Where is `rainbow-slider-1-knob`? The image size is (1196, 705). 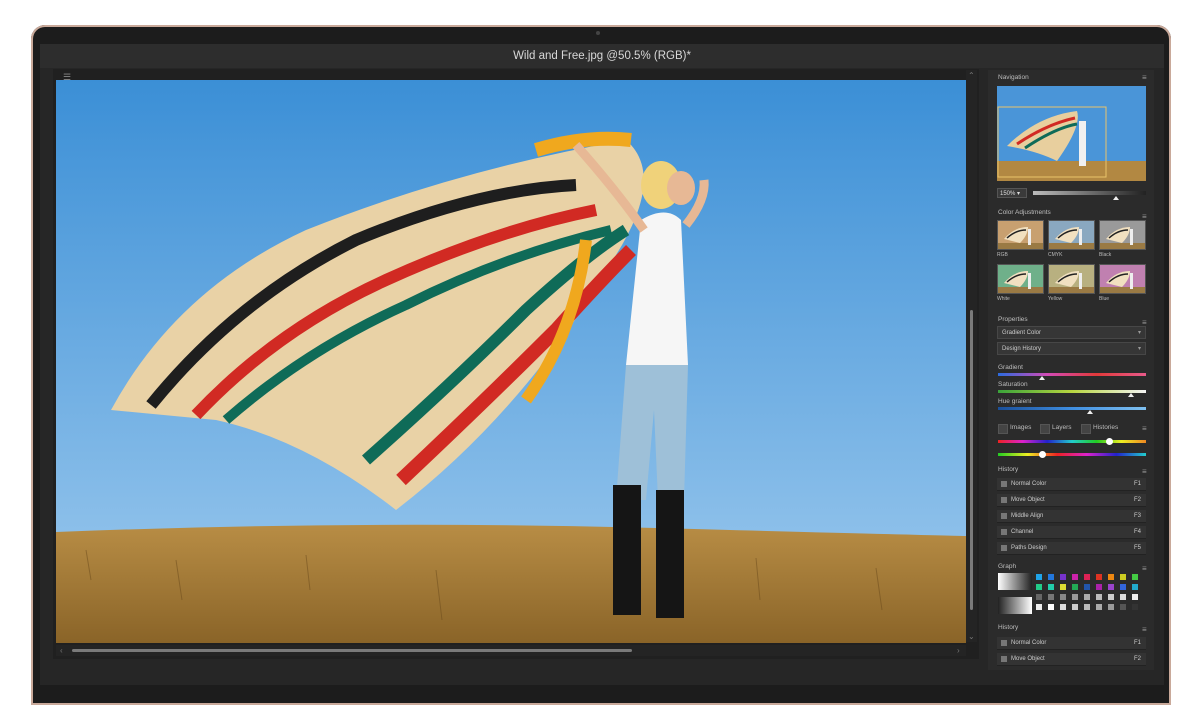
rainbow-slider-1-knob is located at coordinates (1109, 441).